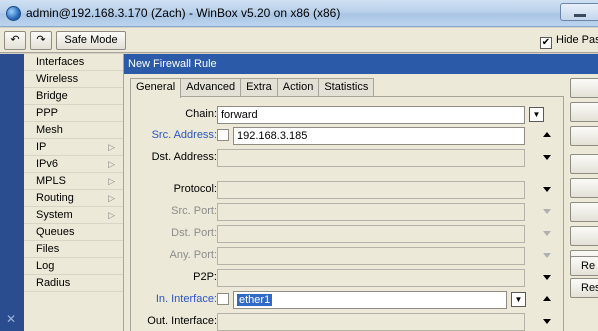 This screenshot has height=331, width=598. Describe the element at coordinates (370, 300) in the screenshot. I see `in-interface-field: ether1` at that location.